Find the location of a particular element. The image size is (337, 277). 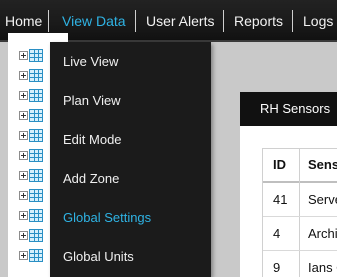

menu-item-global-settings: Global Settings is located at coordinates (130, 217).